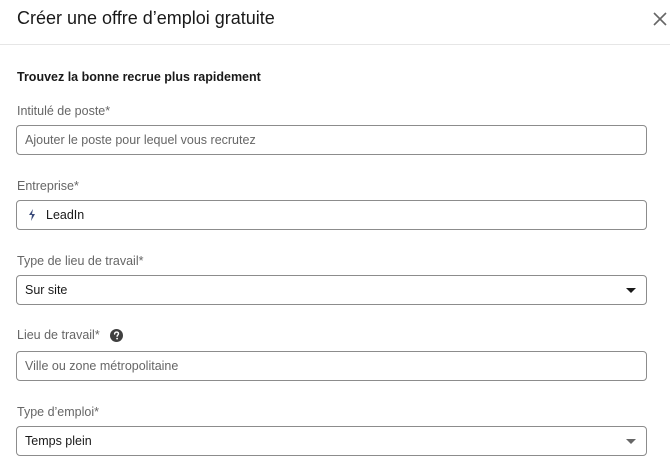 The image size is (670, 473). Describe the element at coordinates (58, 441) in the screenshot. I see `employment-type-selected: Temps plein` at that location.